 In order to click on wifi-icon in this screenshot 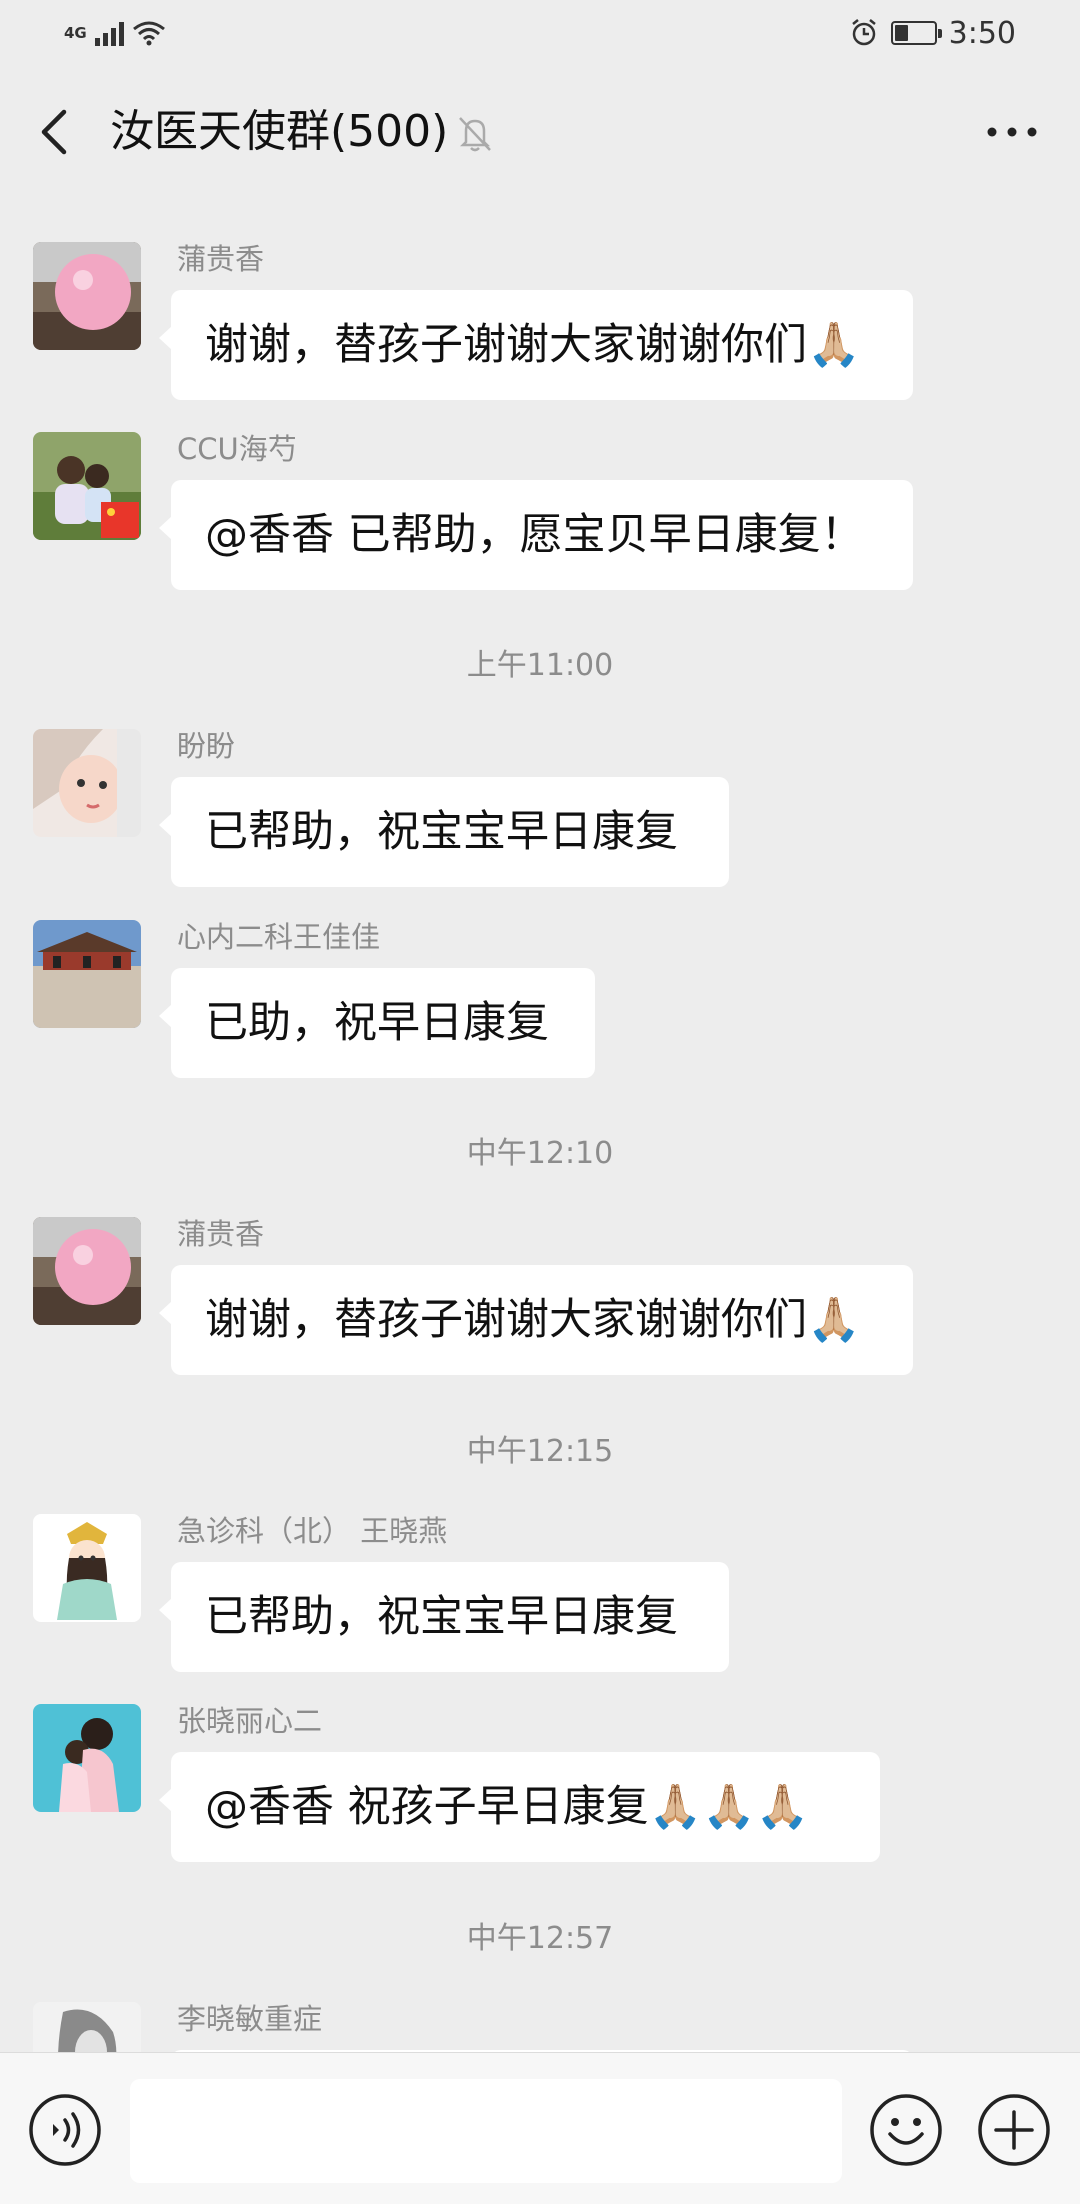, I will do `click(148, 33)`.